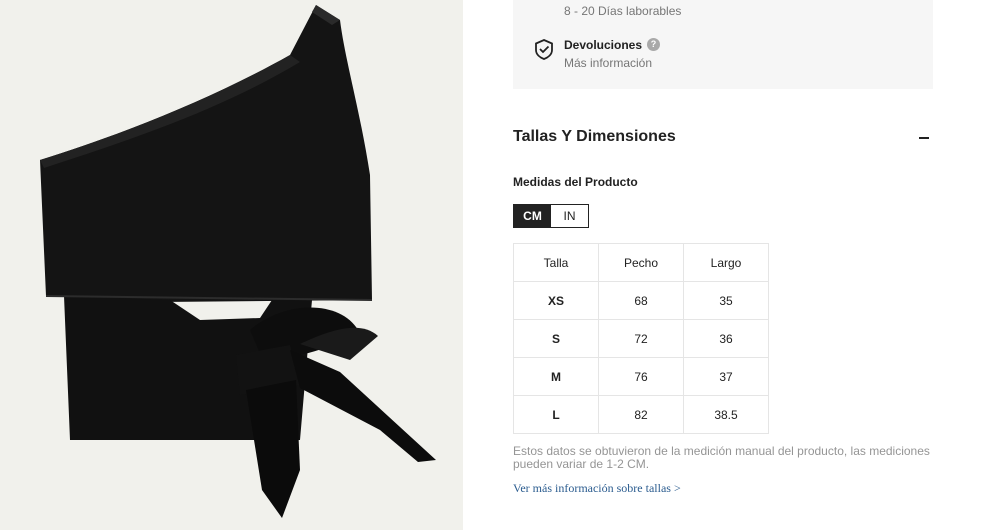 The image size is (992, 530). What do you see at coordinates (726, 300) in the screenshot?
I see `table-cell: 35` at bounding box center [726, 300].